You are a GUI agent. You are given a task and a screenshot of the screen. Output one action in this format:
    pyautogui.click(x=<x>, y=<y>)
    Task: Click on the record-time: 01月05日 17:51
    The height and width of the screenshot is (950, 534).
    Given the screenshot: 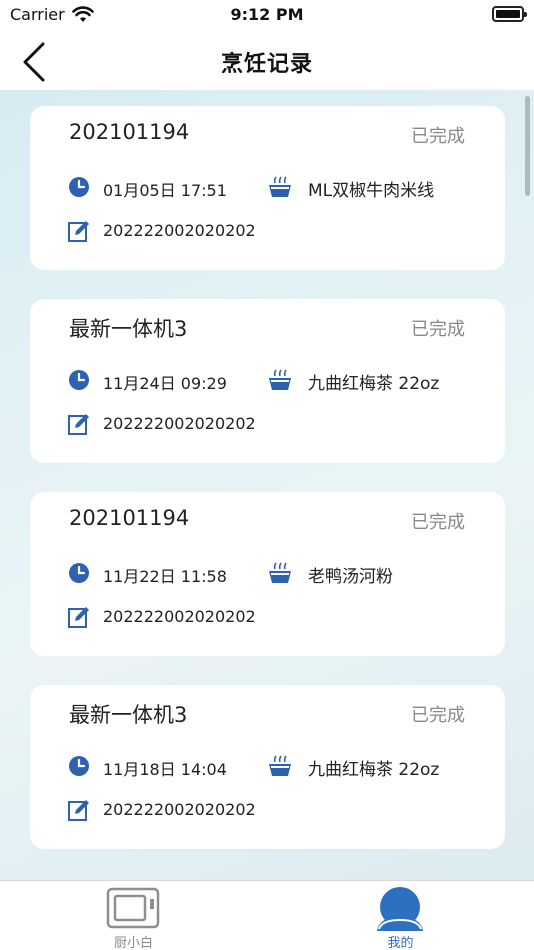 What is the action you would take?
    pyautogui.click(x=165, y=190)
    